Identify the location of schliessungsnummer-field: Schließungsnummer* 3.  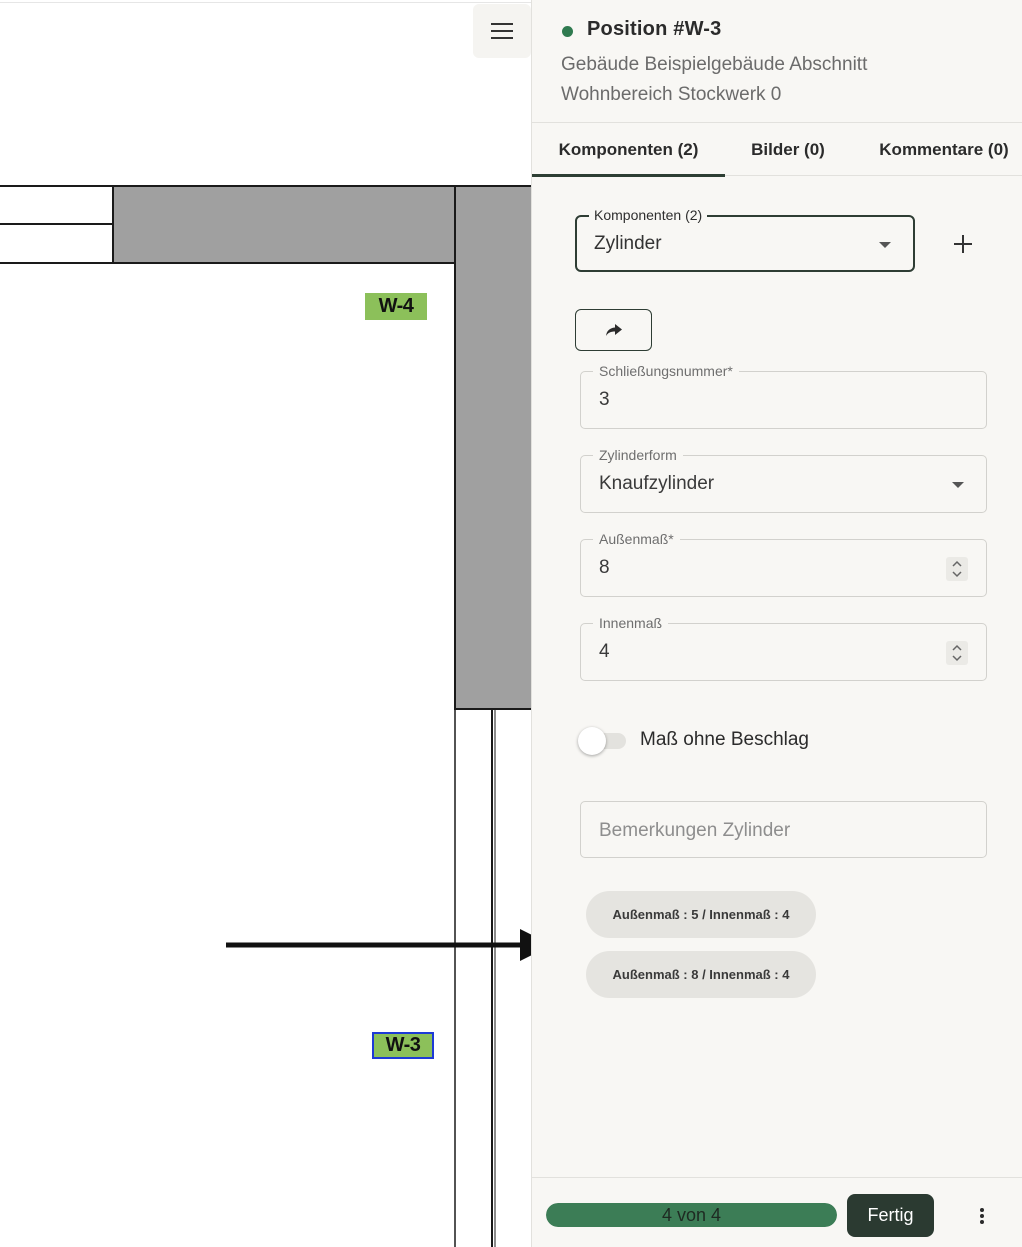
(783, 395).